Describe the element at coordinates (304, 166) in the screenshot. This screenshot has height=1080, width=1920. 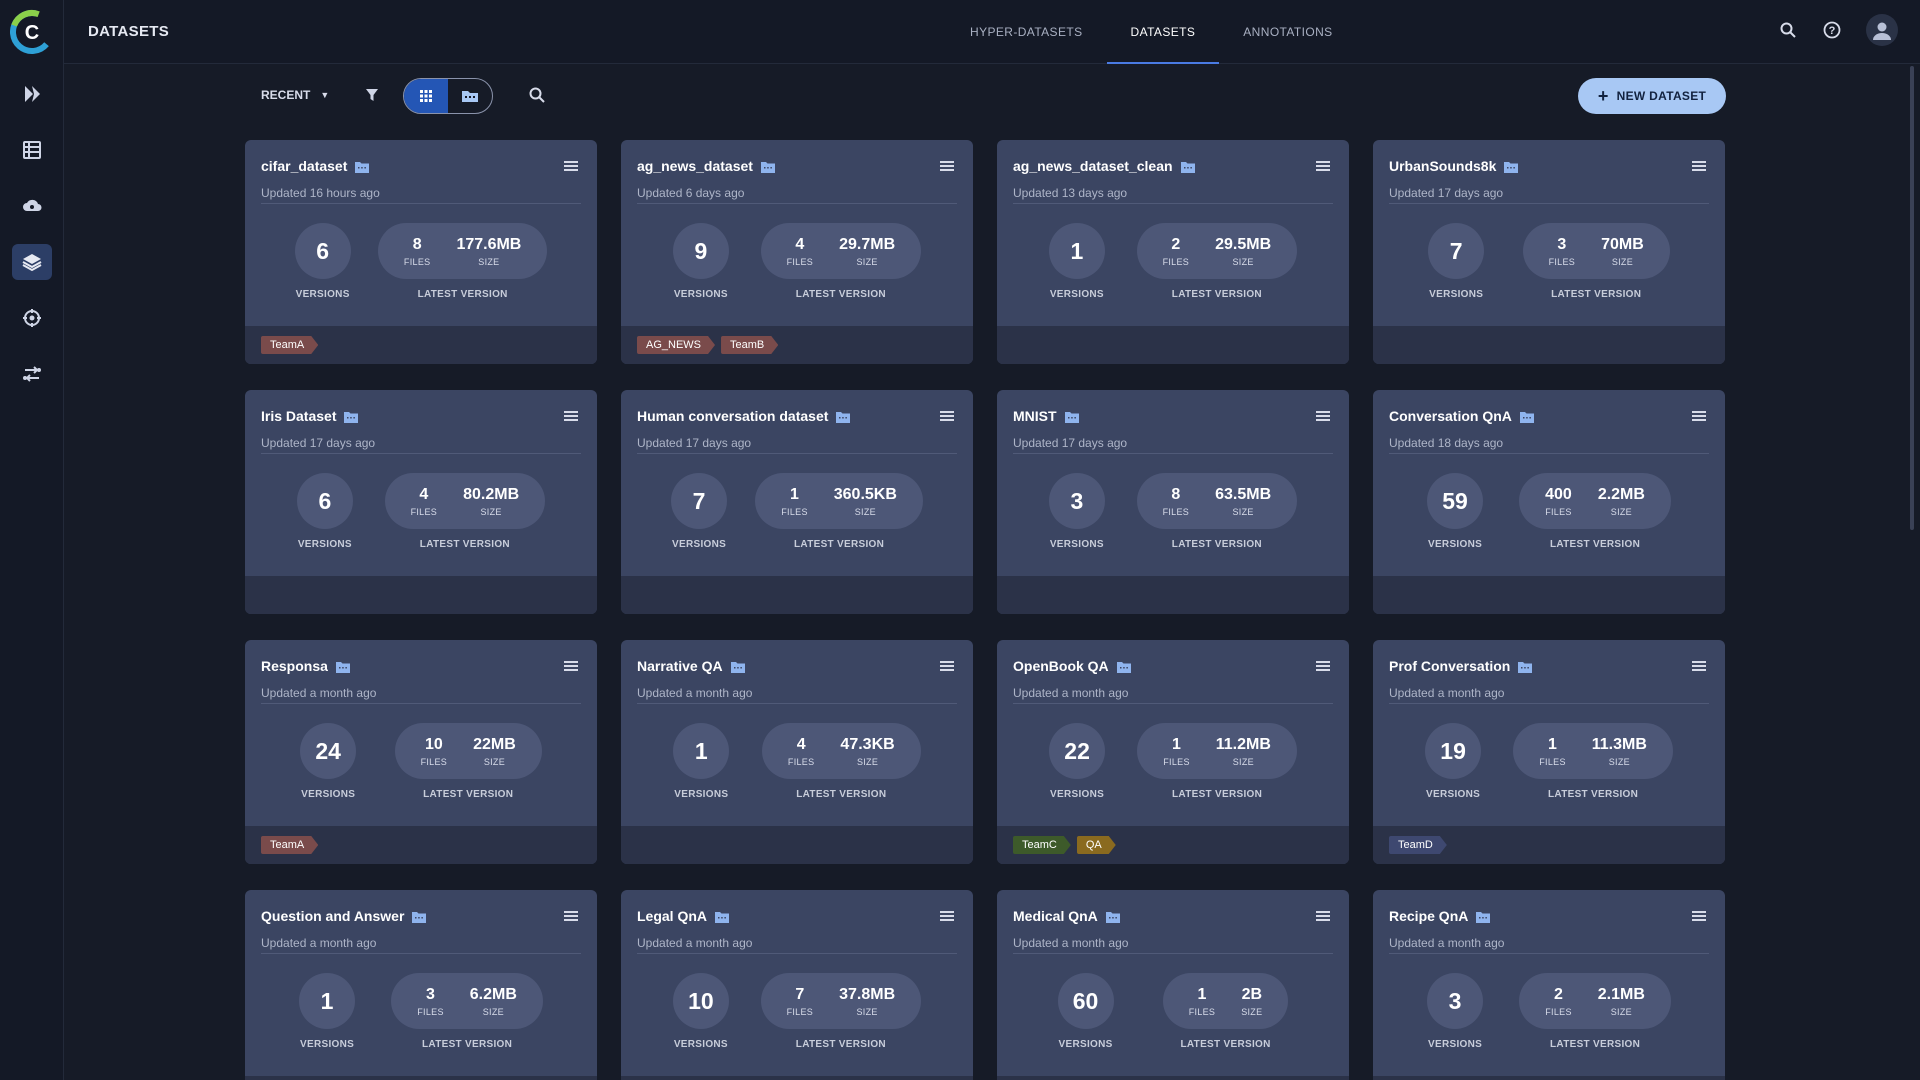
I see `dataset-name: cifar_dataset` at that location.